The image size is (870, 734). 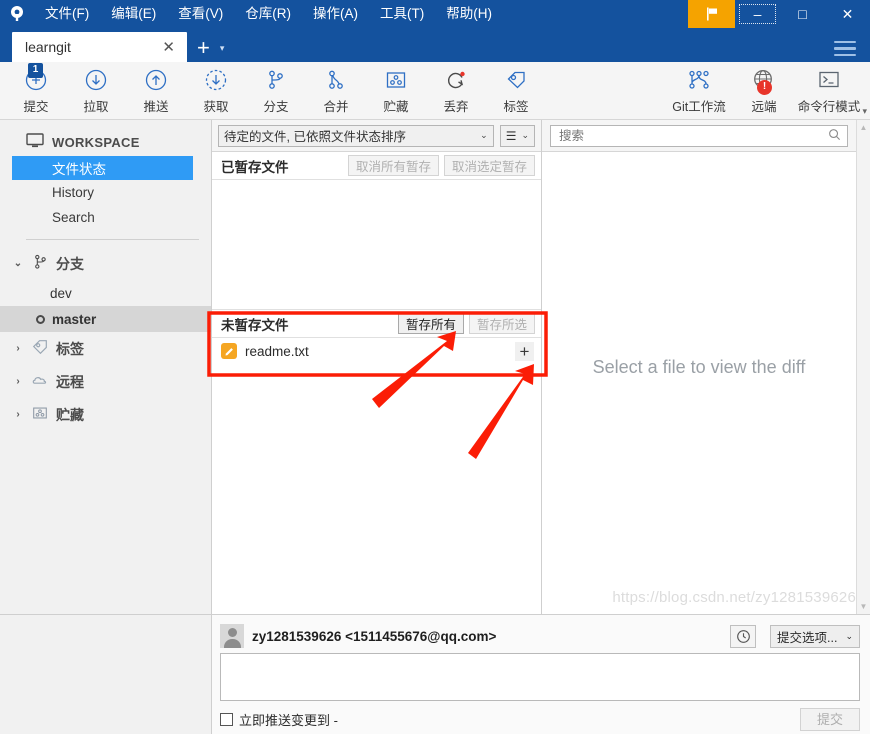 What do you see at coordinates (99, 47) in the screenshot?
I see `tab-learngit: learngit ✕` at bounding box center [99, 47].